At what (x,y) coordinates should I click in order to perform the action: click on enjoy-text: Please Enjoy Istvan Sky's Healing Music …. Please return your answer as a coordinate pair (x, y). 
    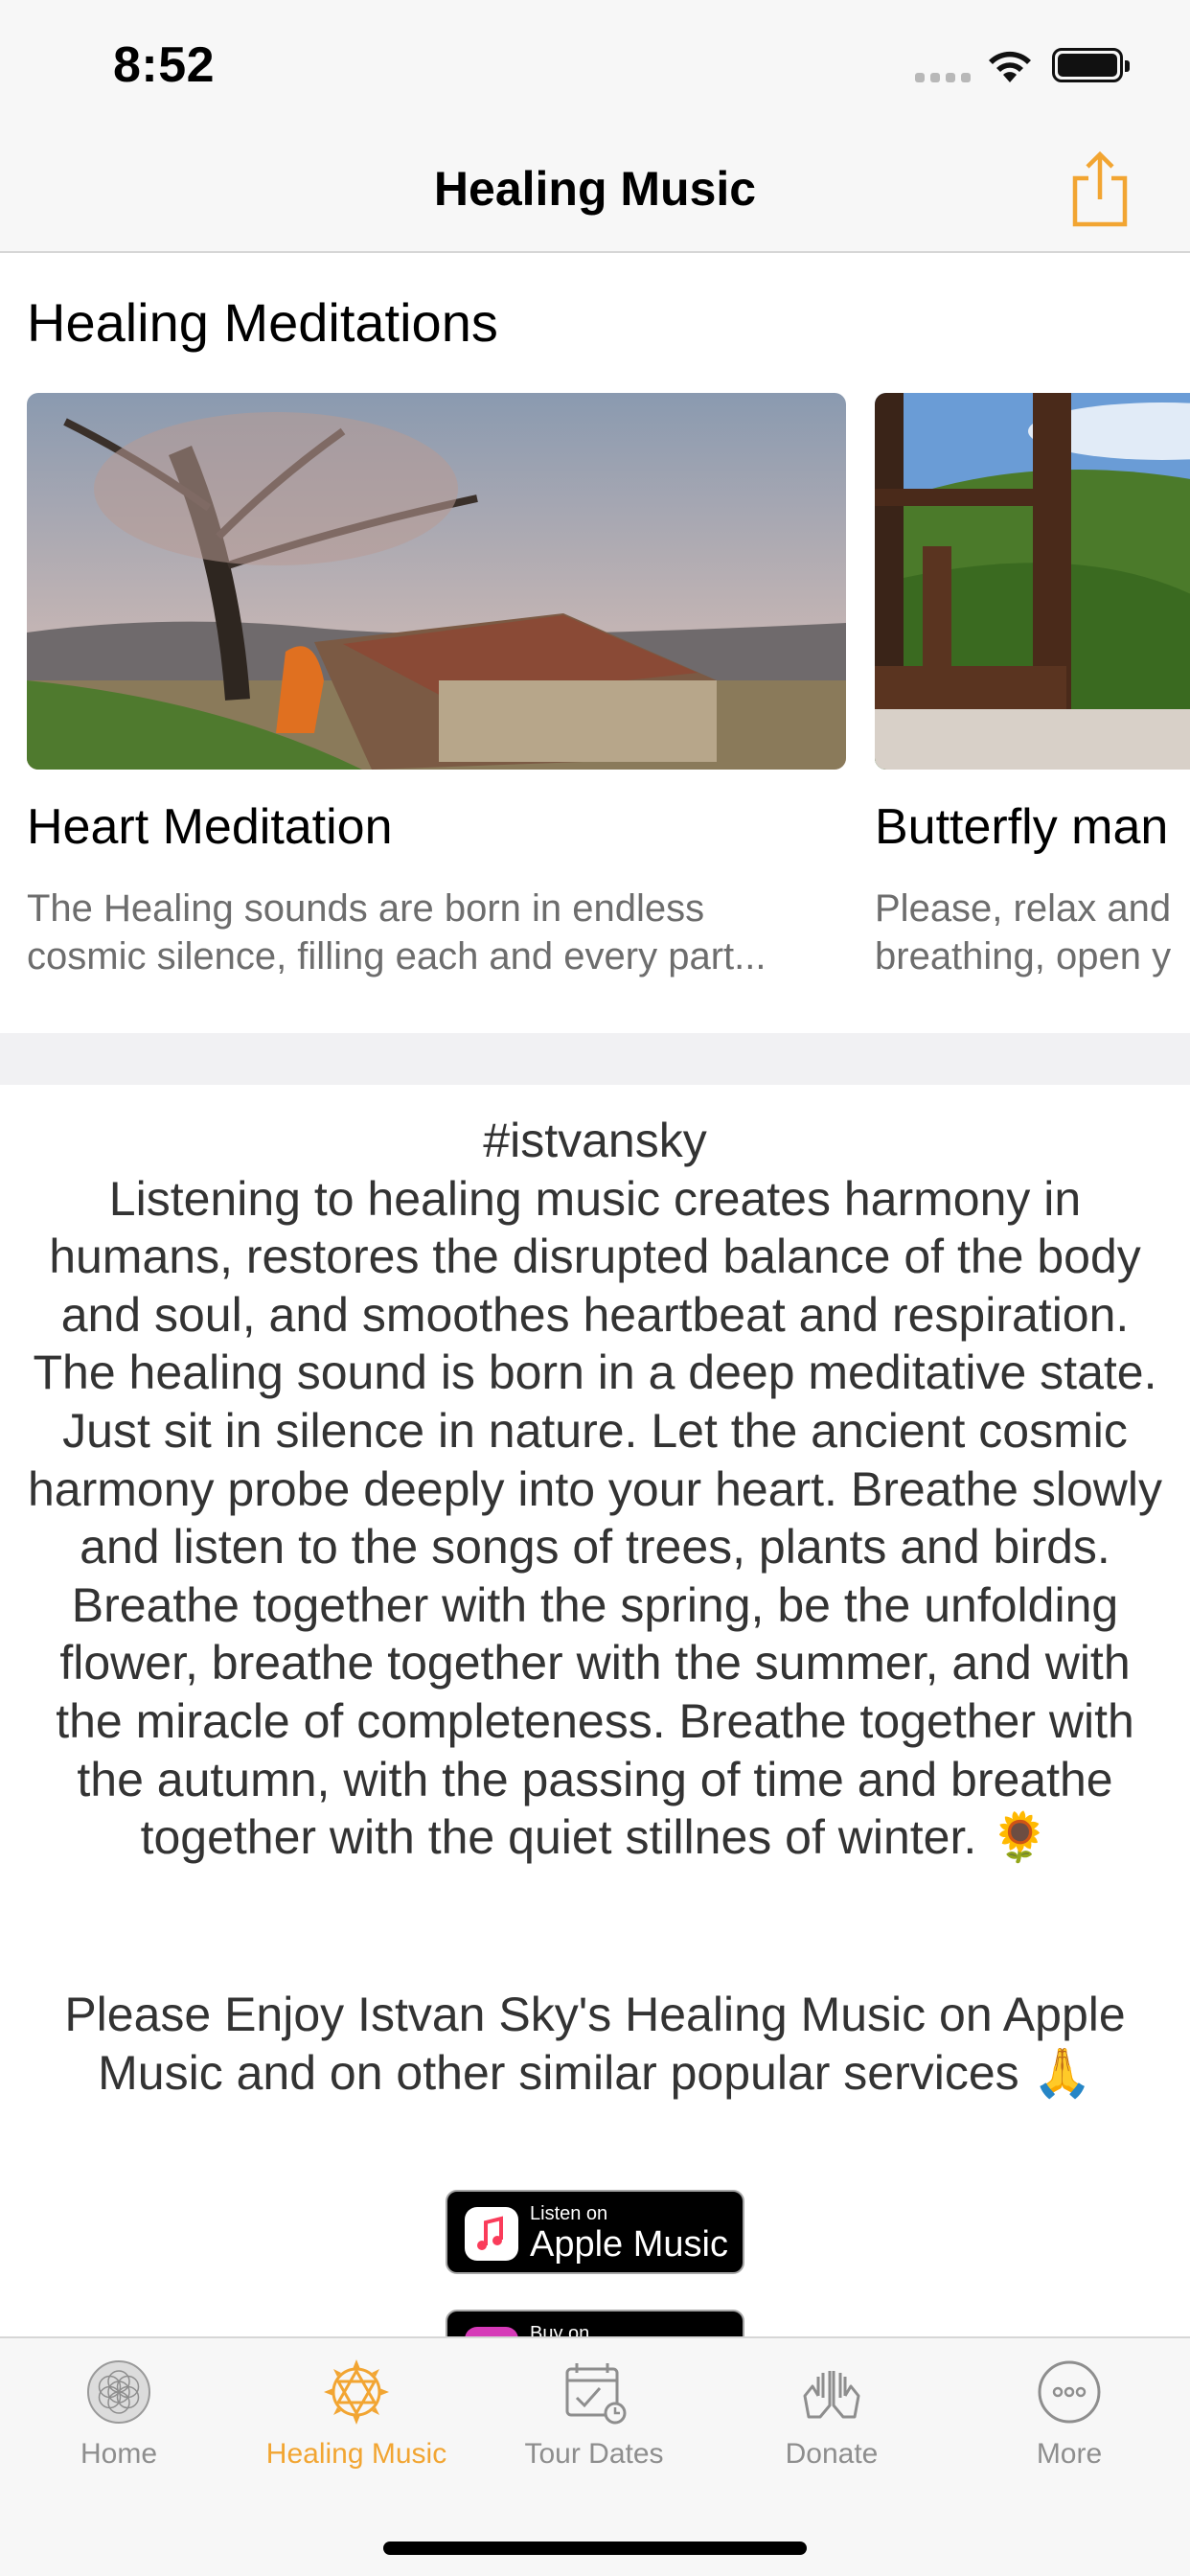
    Looking at the image, I should click on (595, 2044).